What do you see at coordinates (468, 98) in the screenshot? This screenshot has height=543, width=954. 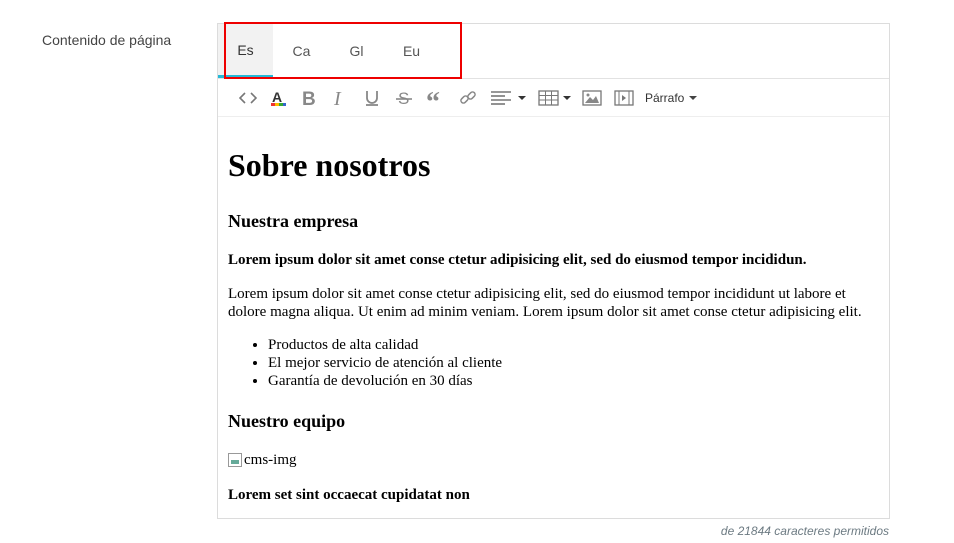 I see `link-icon` at bounding box center [468, 98].